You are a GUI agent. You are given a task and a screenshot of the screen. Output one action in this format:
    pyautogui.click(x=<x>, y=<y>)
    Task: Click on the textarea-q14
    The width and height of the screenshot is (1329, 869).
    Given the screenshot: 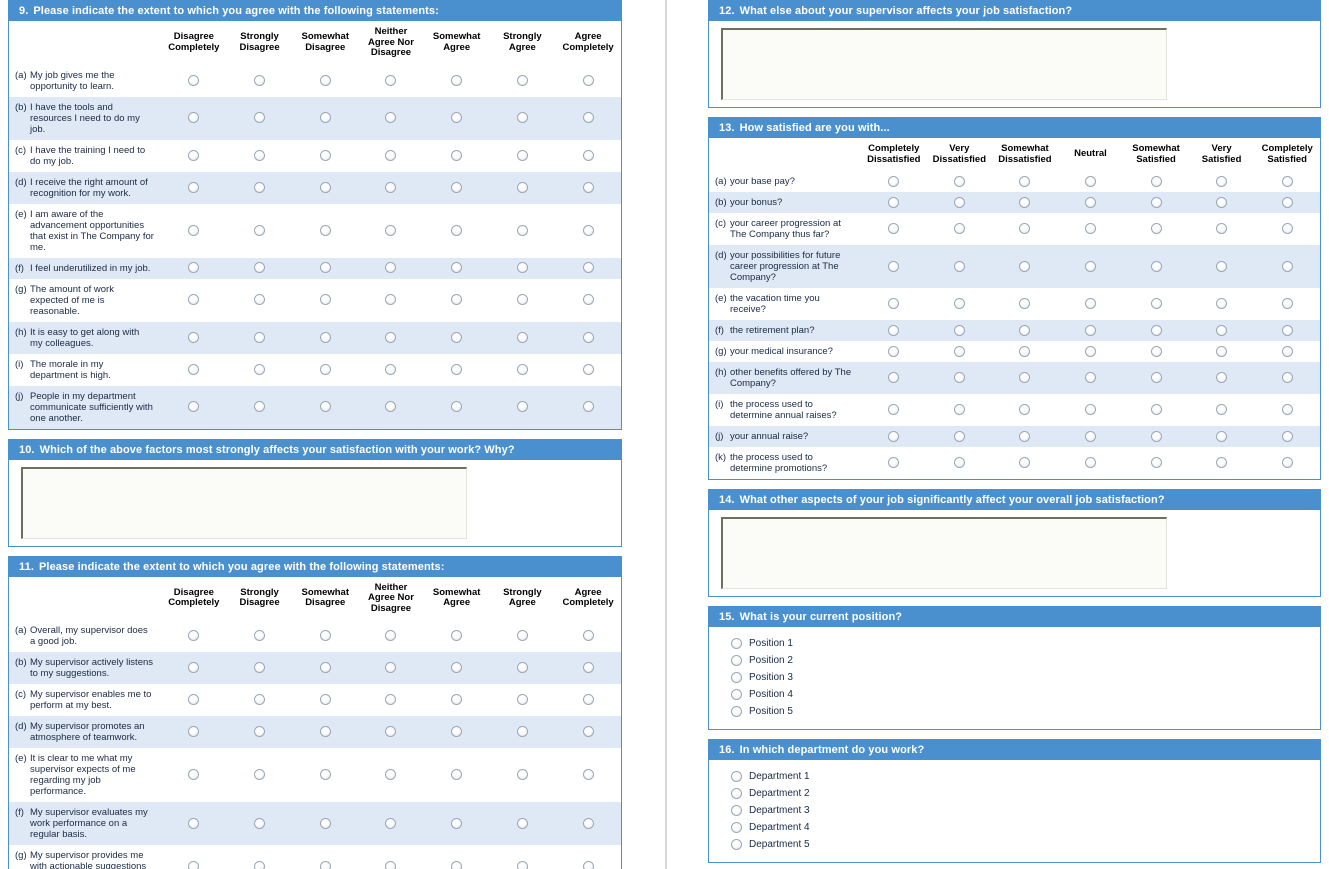 What is the action you would take?
    pyautogui.click(x=944, y=553)
    